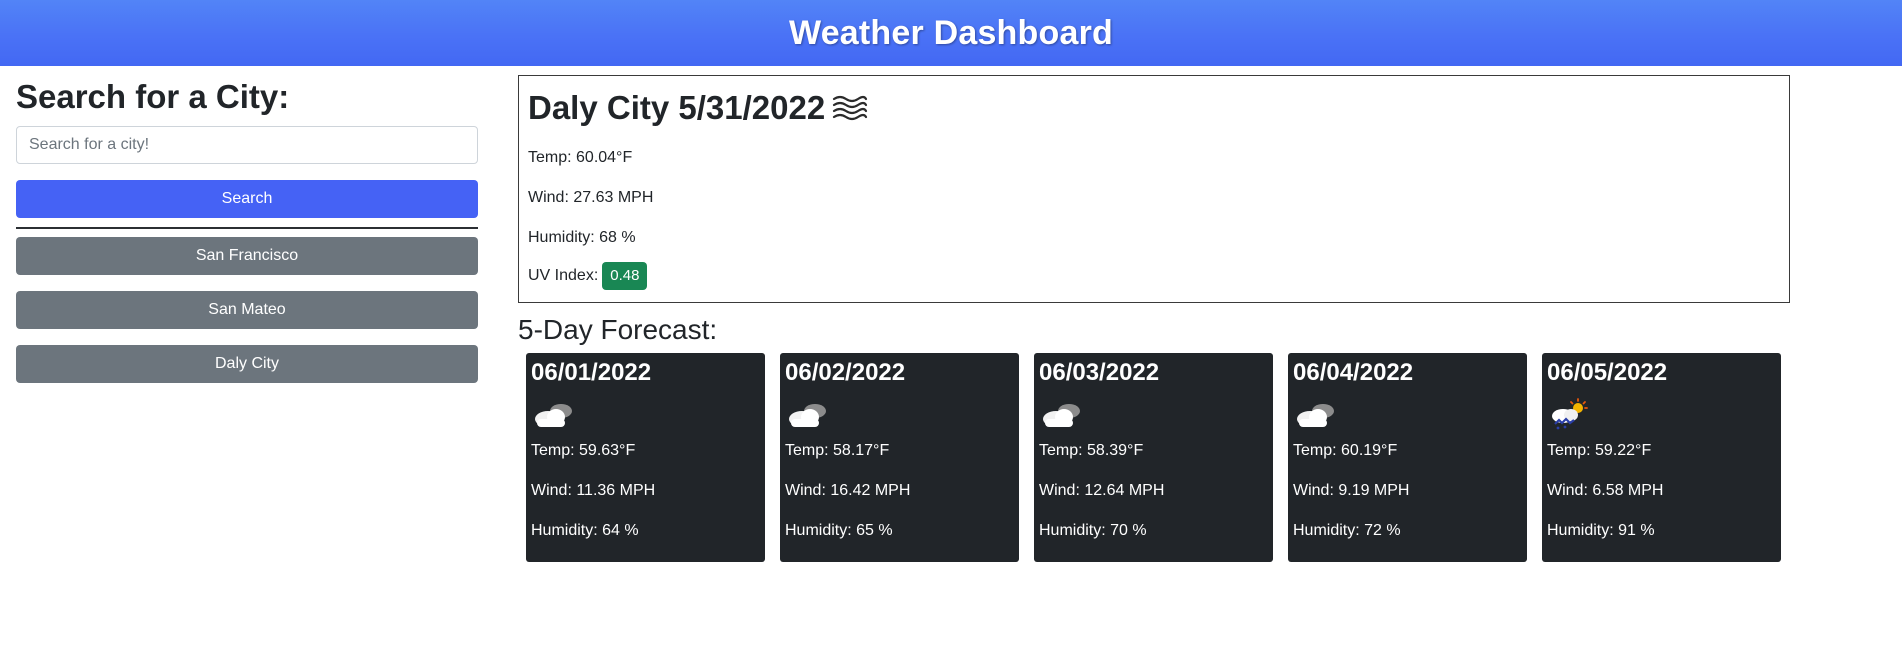 The image size is (1902, 662). Describe the element at coordinates (677, 107) in the screenshot. I see `current-city-date: Daly City 5/31/2022` at that location.